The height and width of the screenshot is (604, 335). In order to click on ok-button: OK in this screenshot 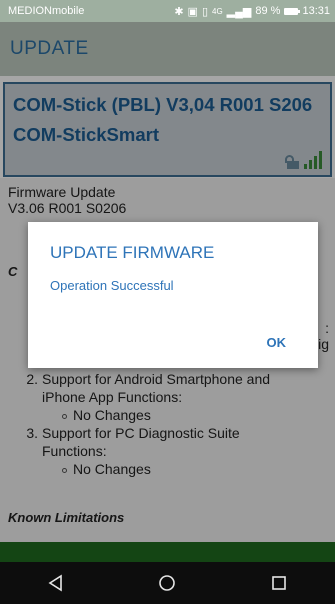, I will do `click(277, 342)`.